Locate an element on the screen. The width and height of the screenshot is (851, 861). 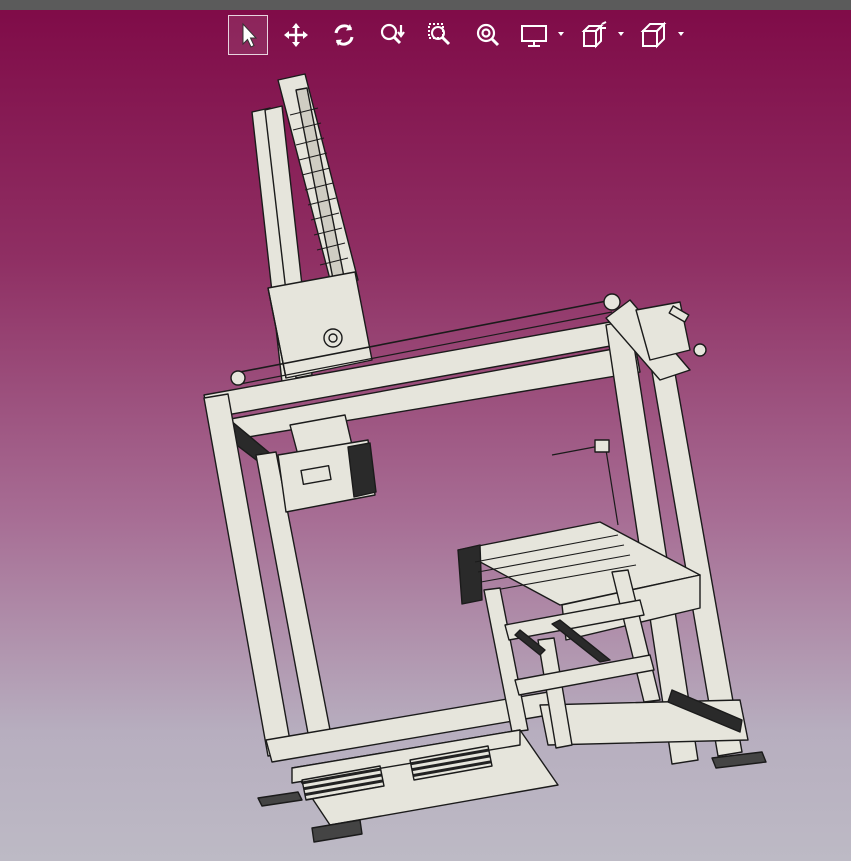
pan-tool is located at coordinates (296, 35).